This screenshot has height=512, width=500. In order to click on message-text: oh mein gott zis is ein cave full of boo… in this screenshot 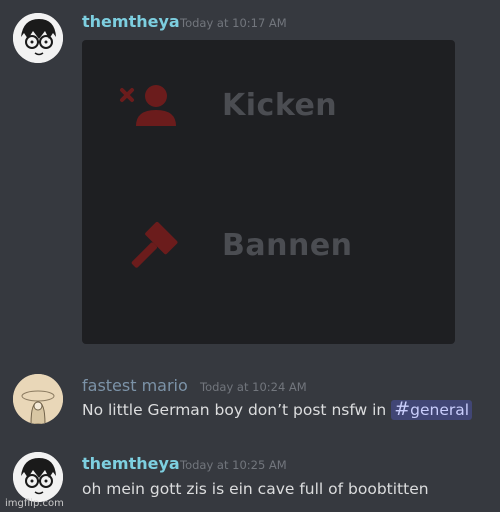, I will do `click(255, 489)`.